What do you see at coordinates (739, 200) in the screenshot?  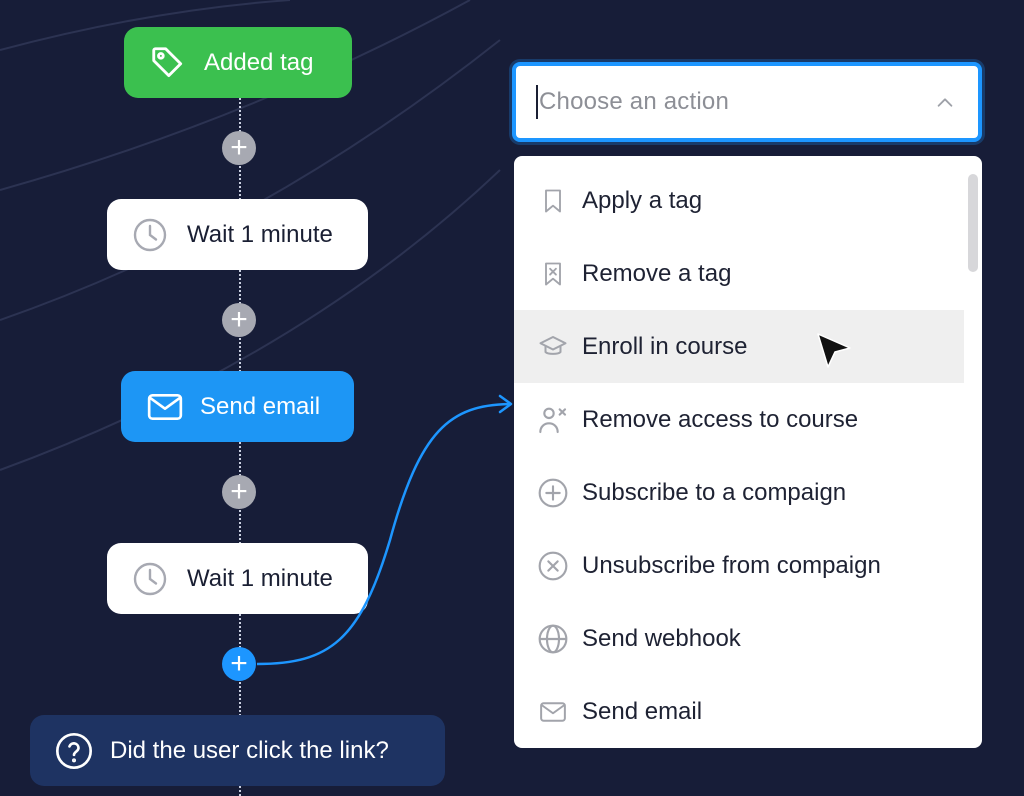 I see `menu-item-apply-tag: Apply a tag` at bounding box center [739, 200].